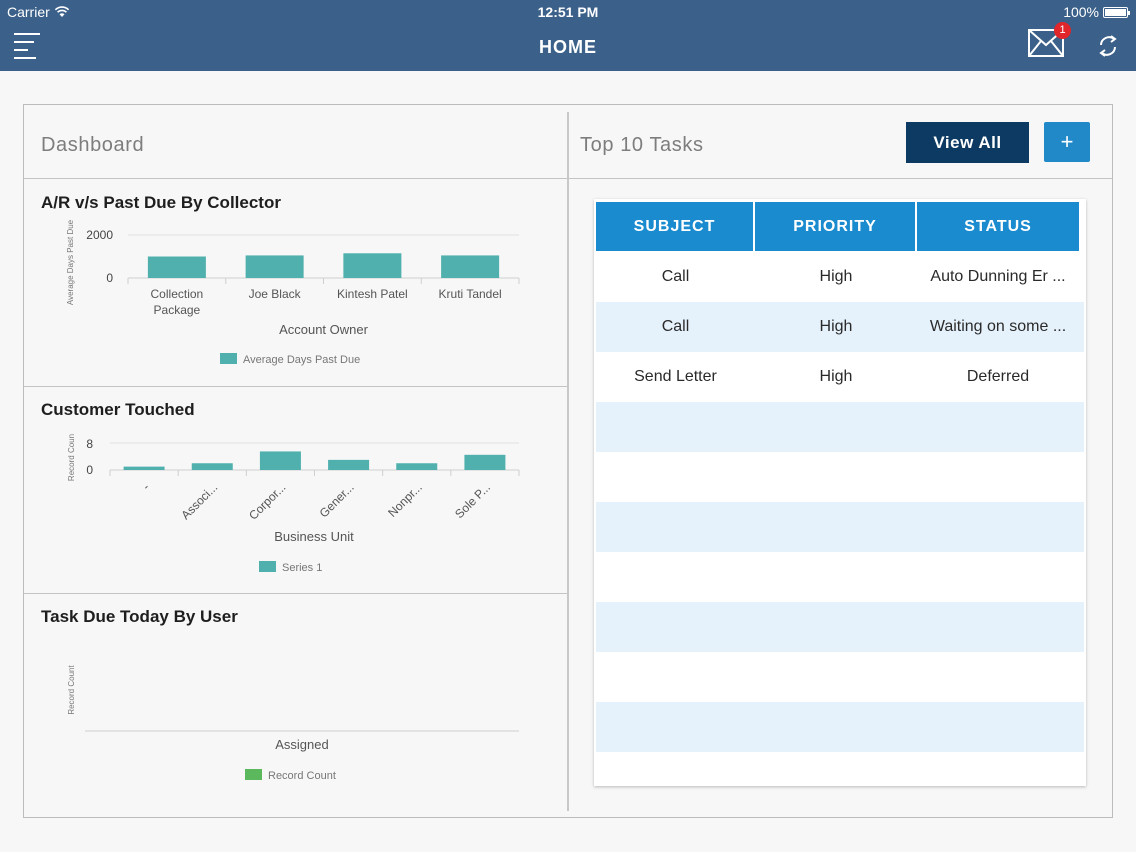 Image resolution: width=1136 pixels, height=852 pixels. I want to click on cell-status: Deferred, so click(998, 376).